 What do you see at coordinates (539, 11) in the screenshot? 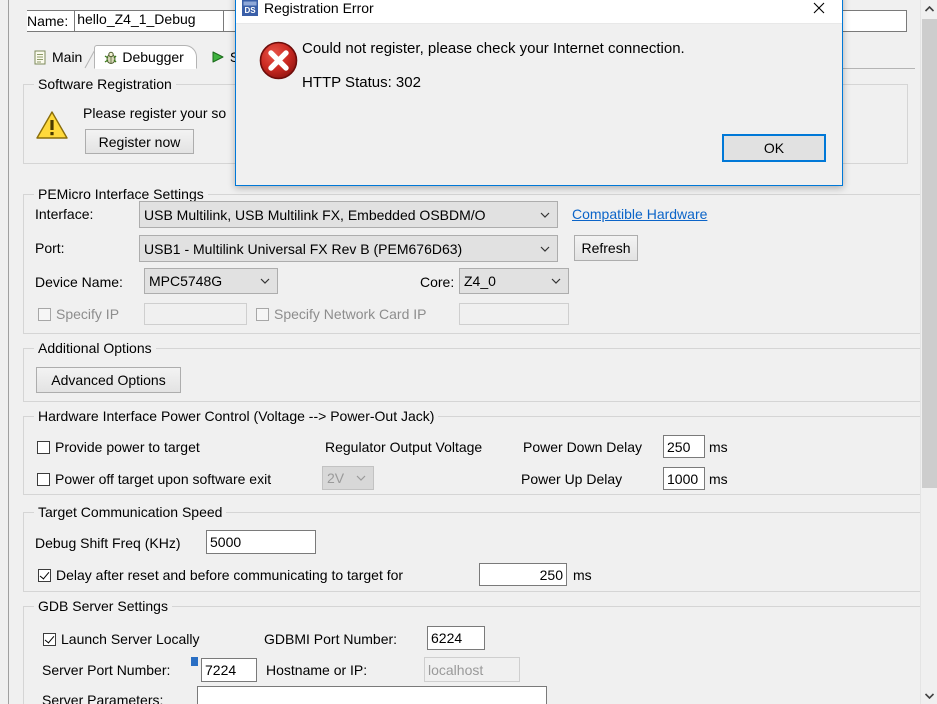
I see `dialog-title-bar: DS Registration Error` at bounding box center [539, 11].